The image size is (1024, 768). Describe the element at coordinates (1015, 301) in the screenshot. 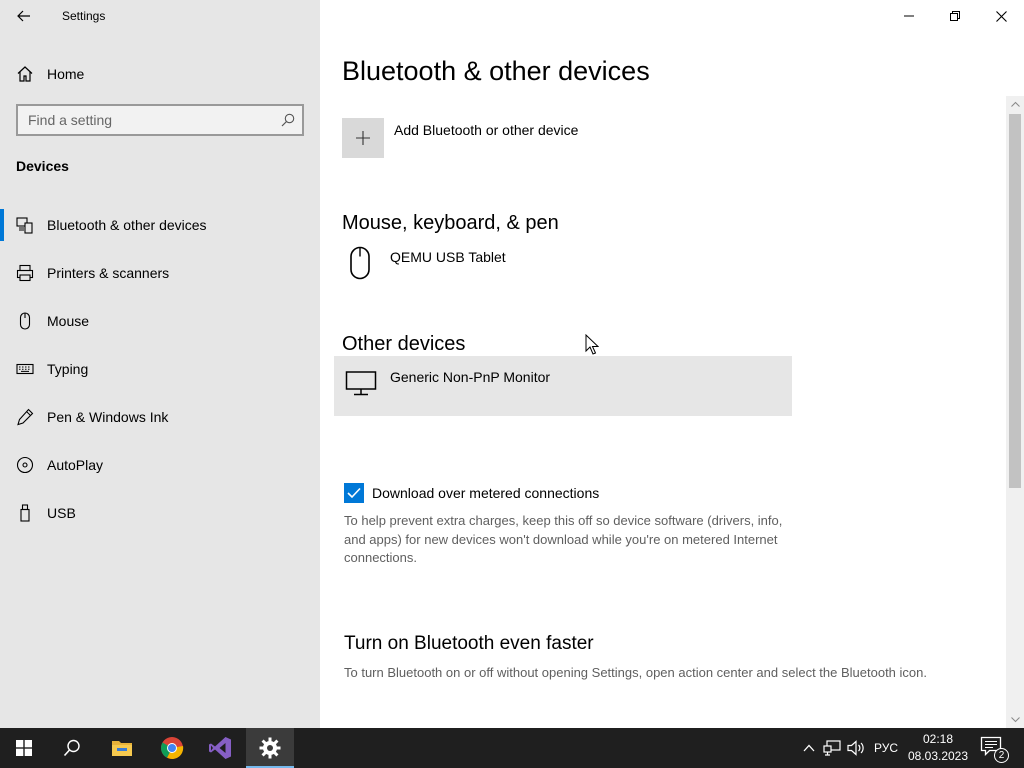

I see `scroll-thumb` at that location.